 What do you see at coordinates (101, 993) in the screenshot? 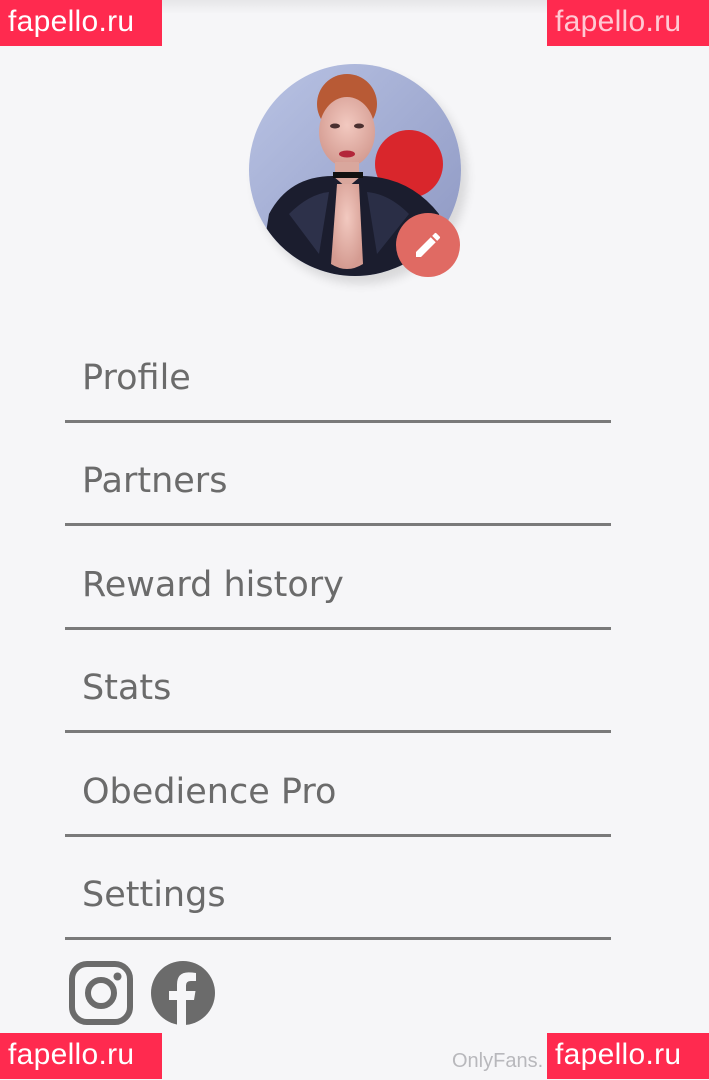
I see `instagram-icon` at bounding box center [101, 993].